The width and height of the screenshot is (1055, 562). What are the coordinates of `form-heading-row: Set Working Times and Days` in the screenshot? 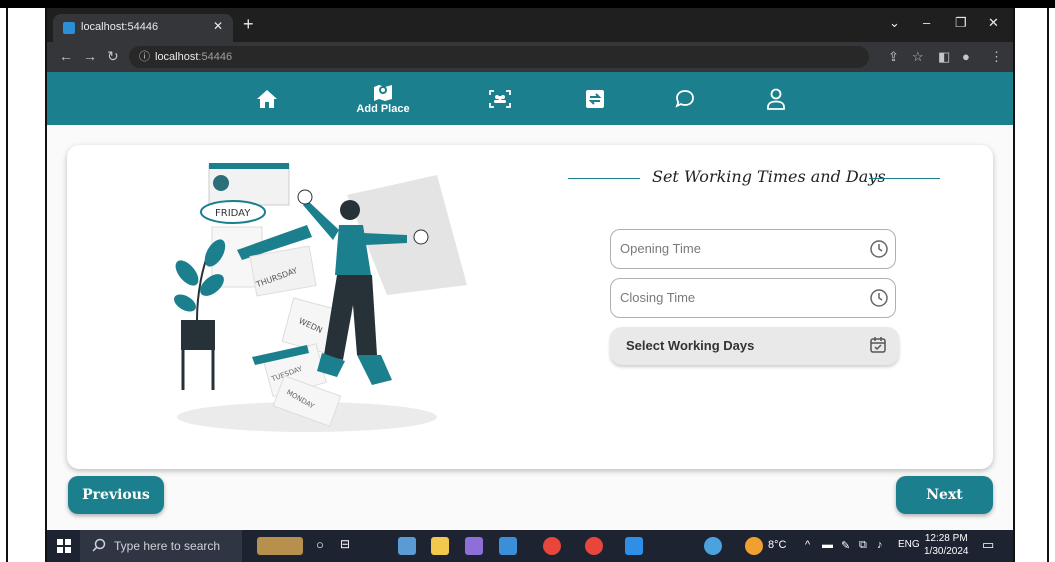 It's located at (754, 178).